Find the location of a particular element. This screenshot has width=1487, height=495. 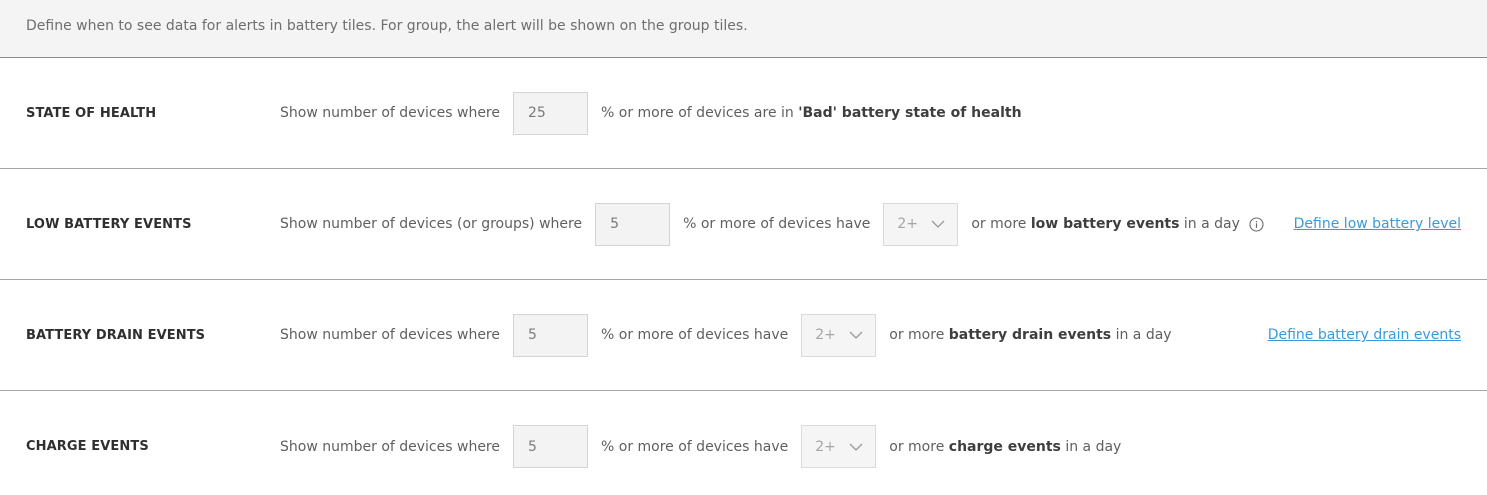

rule-text: or more battery drain events in a day is located at coordinates (1030, 335).